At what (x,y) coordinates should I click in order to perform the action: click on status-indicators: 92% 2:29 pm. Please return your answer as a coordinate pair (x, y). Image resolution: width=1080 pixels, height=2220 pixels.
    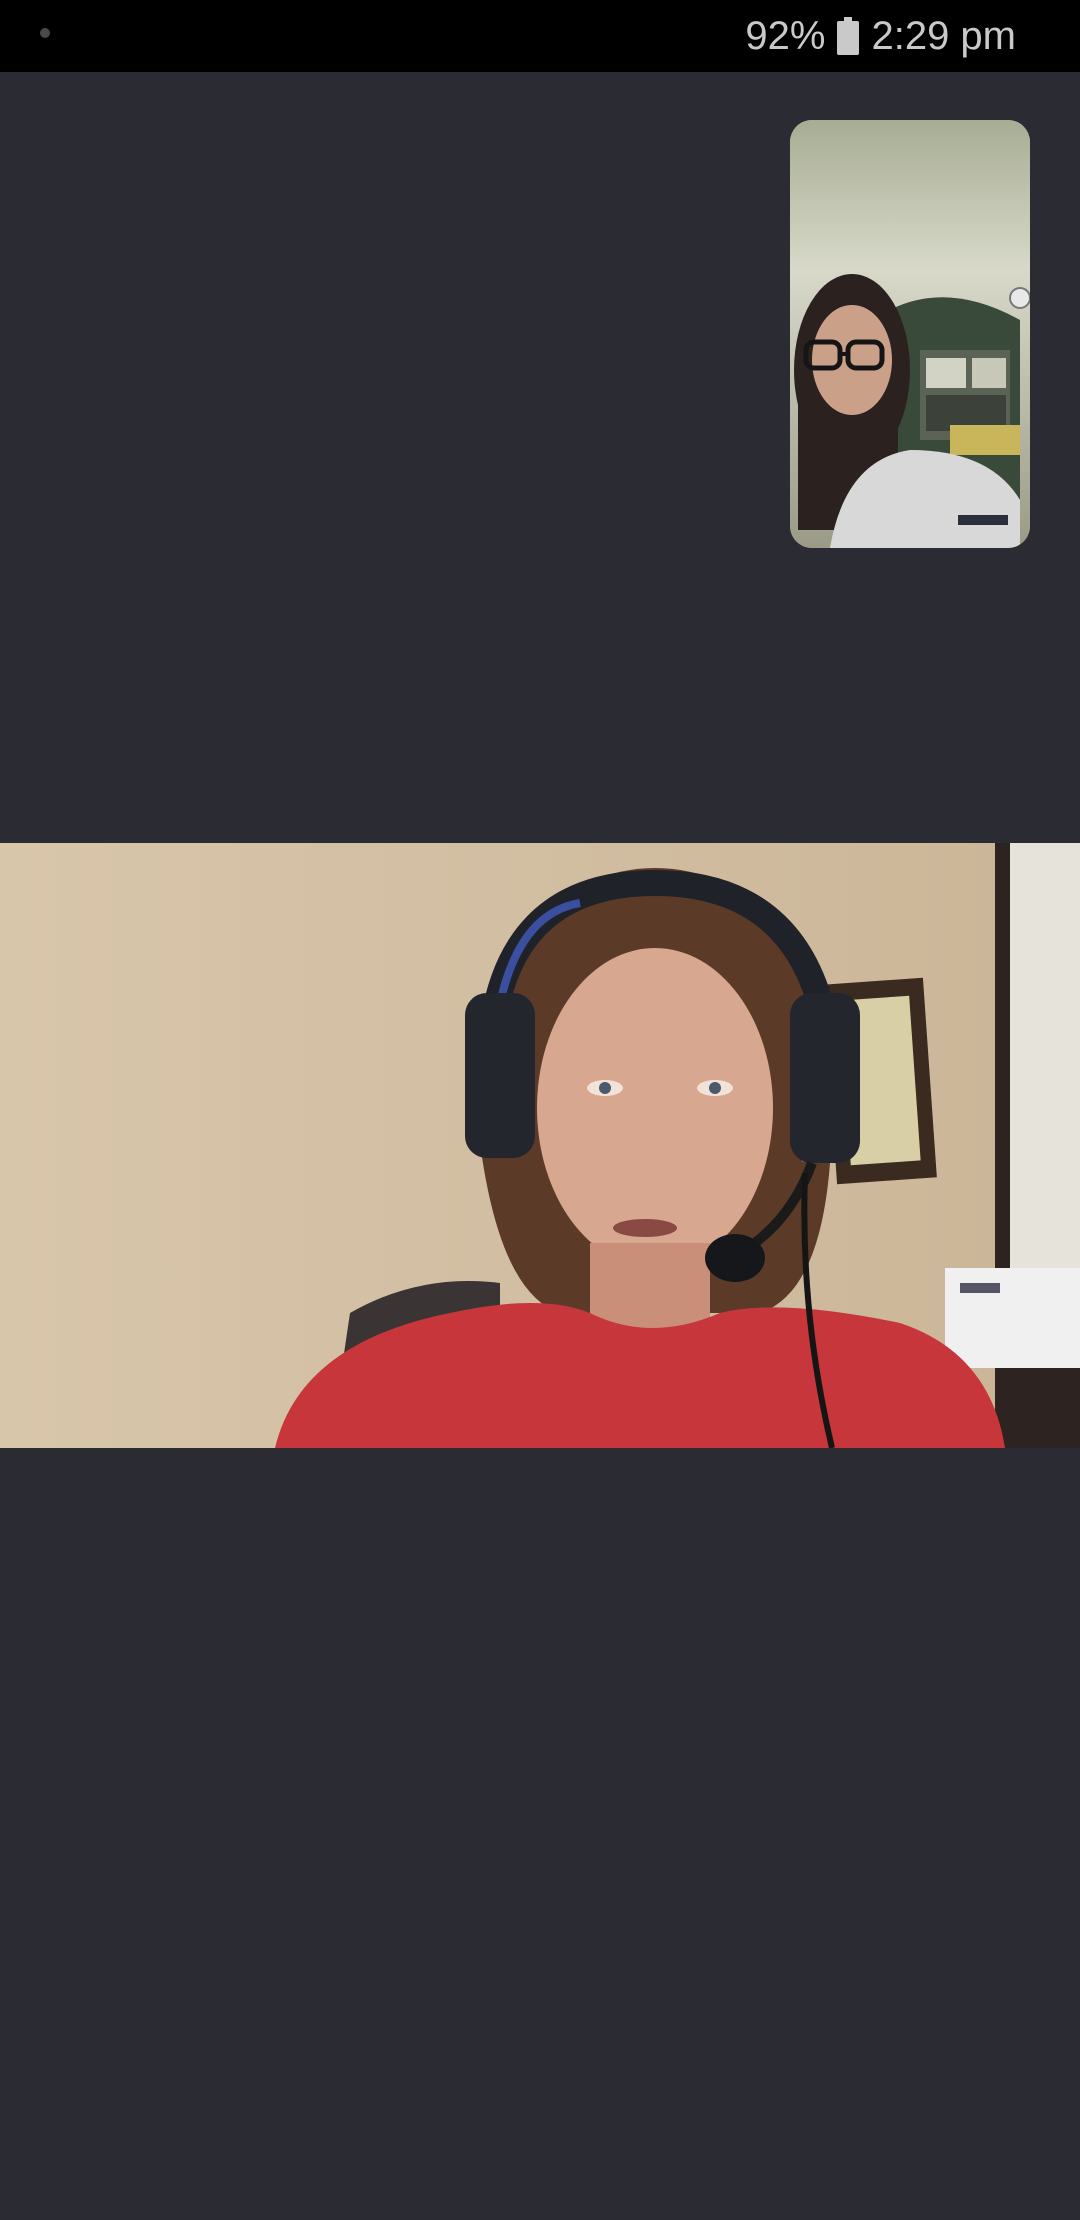
    Looking at the image, I should click on (880, 36).